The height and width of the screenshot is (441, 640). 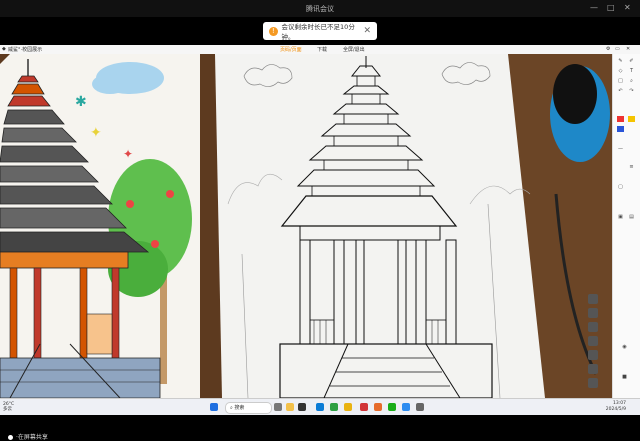 I want to click on camera-icon: ◉, so click(x=624, y=347).